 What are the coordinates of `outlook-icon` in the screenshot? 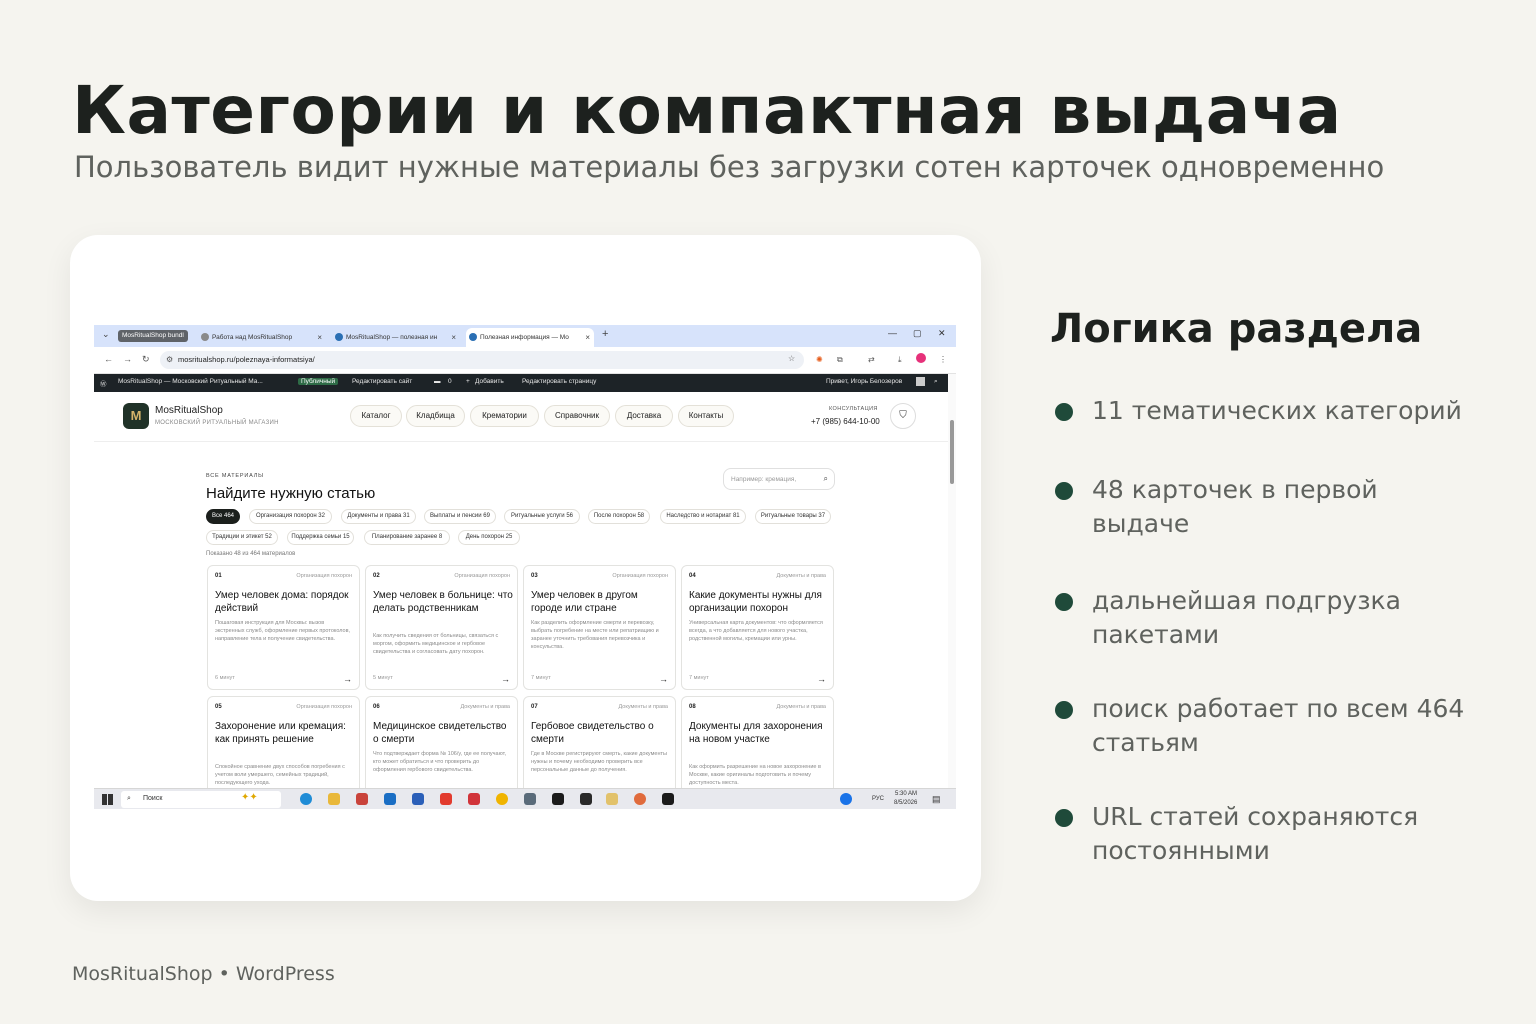 It's located at (390, 799).